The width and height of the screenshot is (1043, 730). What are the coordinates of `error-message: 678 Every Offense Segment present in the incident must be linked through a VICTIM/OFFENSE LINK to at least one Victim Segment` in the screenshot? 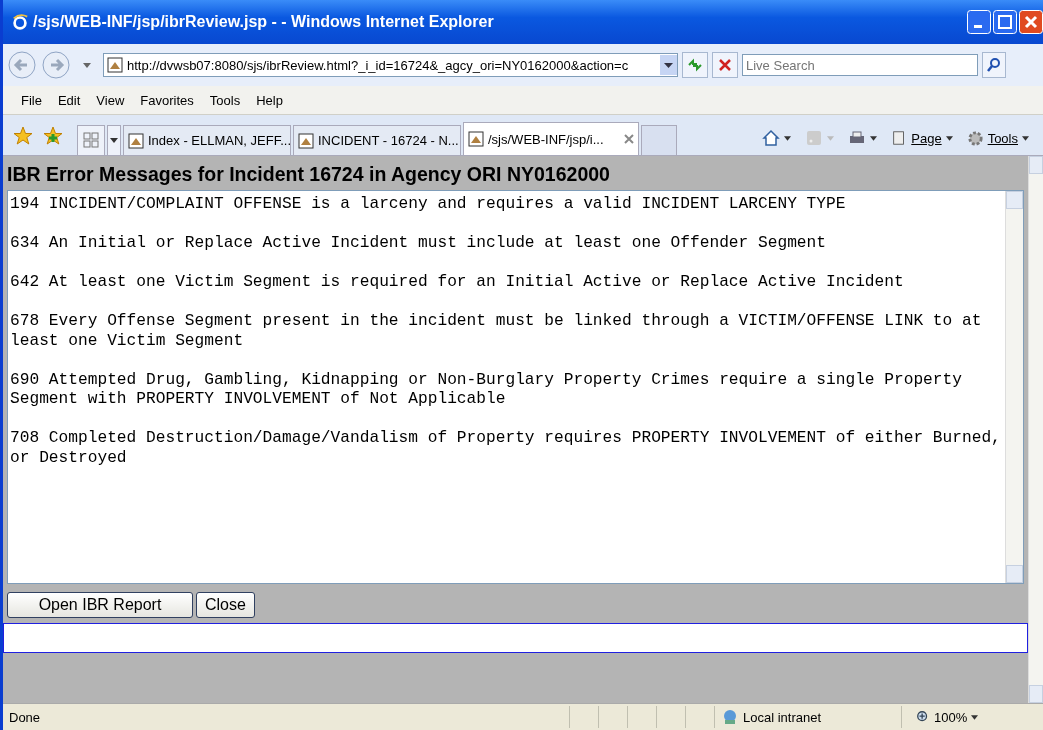 It's located at (496, 331).